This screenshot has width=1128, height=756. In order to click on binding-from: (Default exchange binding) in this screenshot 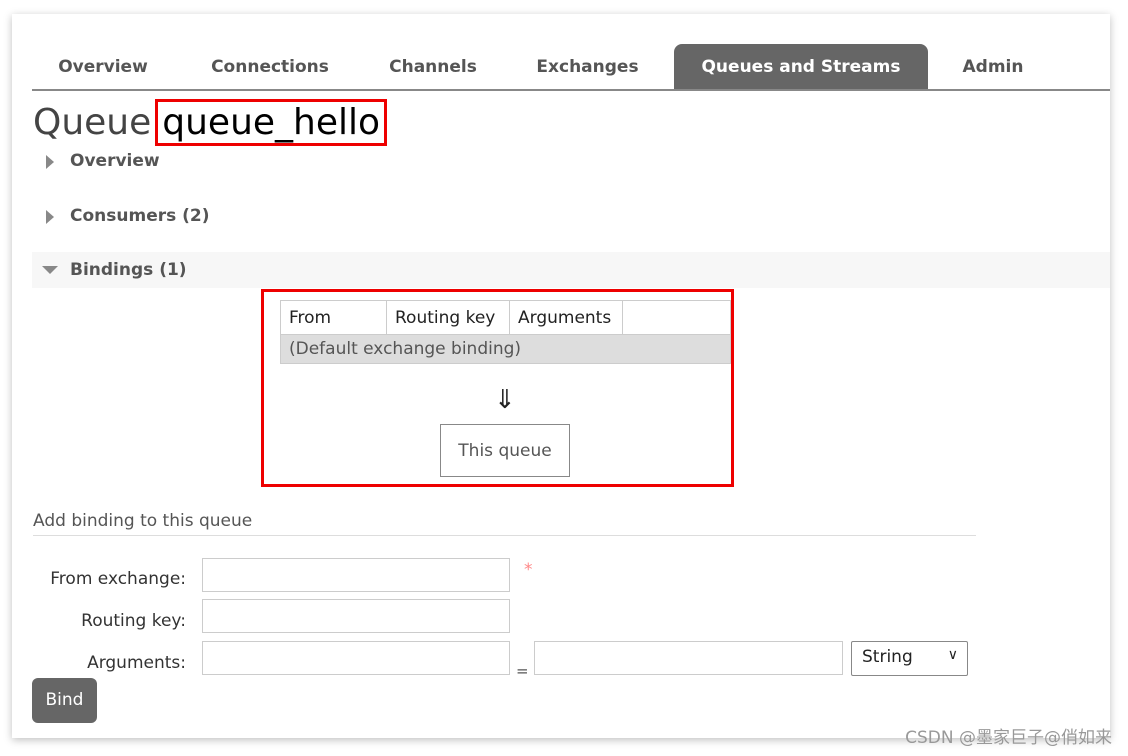, I will do `click(505, 349)`.